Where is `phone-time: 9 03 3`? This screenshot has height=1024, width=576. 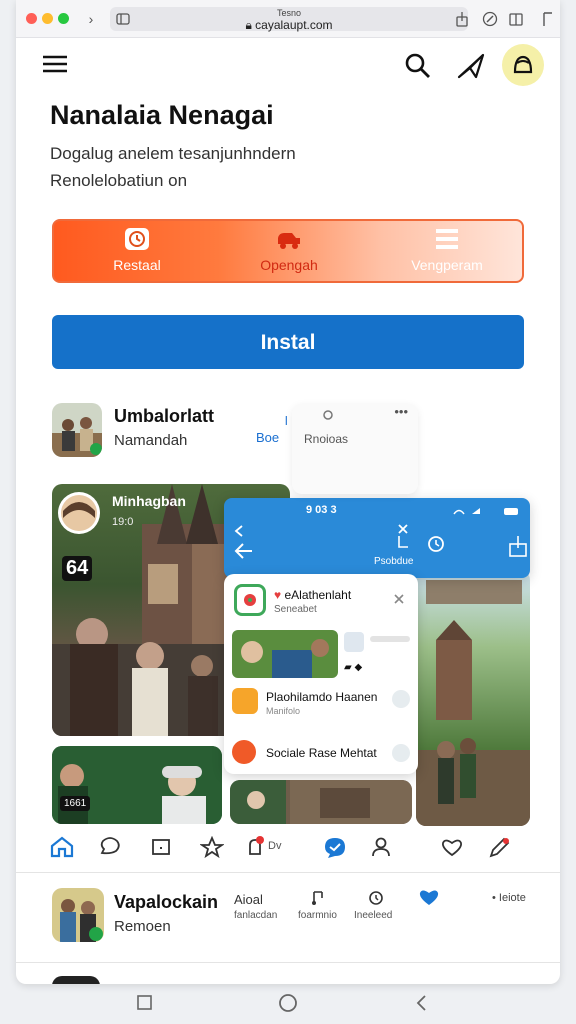 phone-time: 9 03 3 is located at coordinates (321, 510).